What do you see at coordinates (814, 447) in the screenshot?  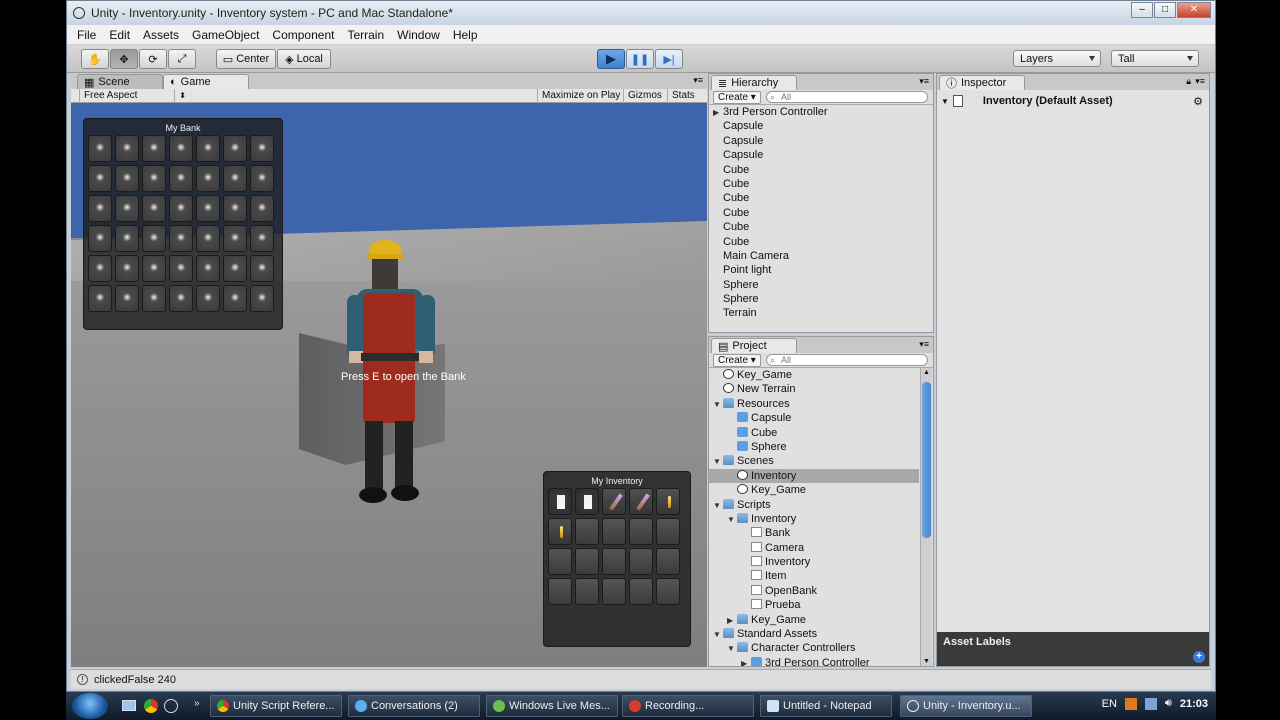 I see `project-item: Sphere` at bounding box center [814, 447].